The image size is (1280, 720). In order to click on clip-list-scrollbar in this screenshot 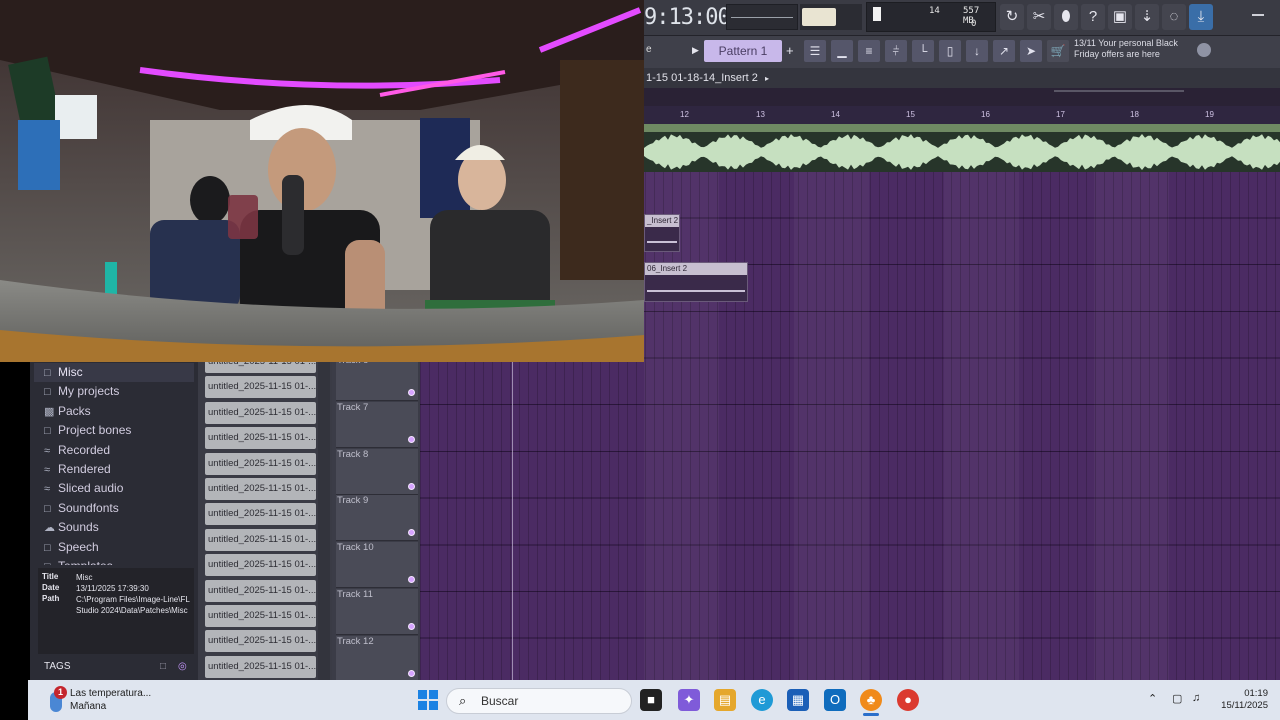, I will do `click(324, 521)`.